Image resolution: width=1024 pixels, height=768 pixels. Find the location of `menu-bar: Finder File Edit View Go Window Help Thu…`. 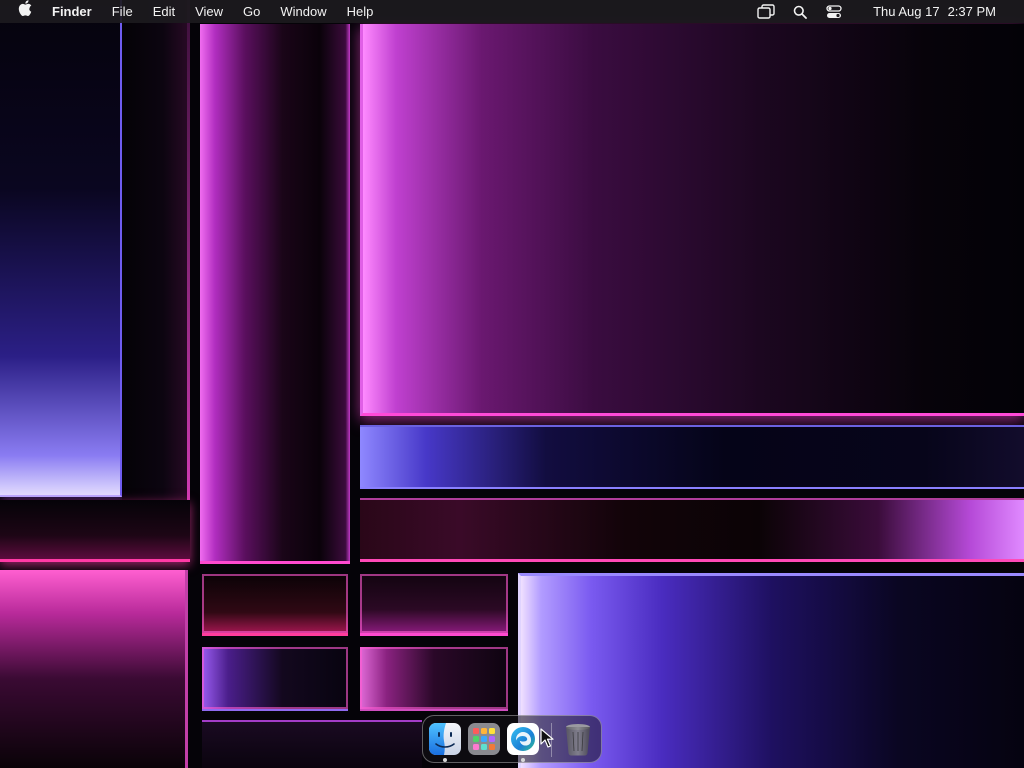

menu-bar: Finder File Edit View Go Window Help Thu… is located at coordinates (512, 11).